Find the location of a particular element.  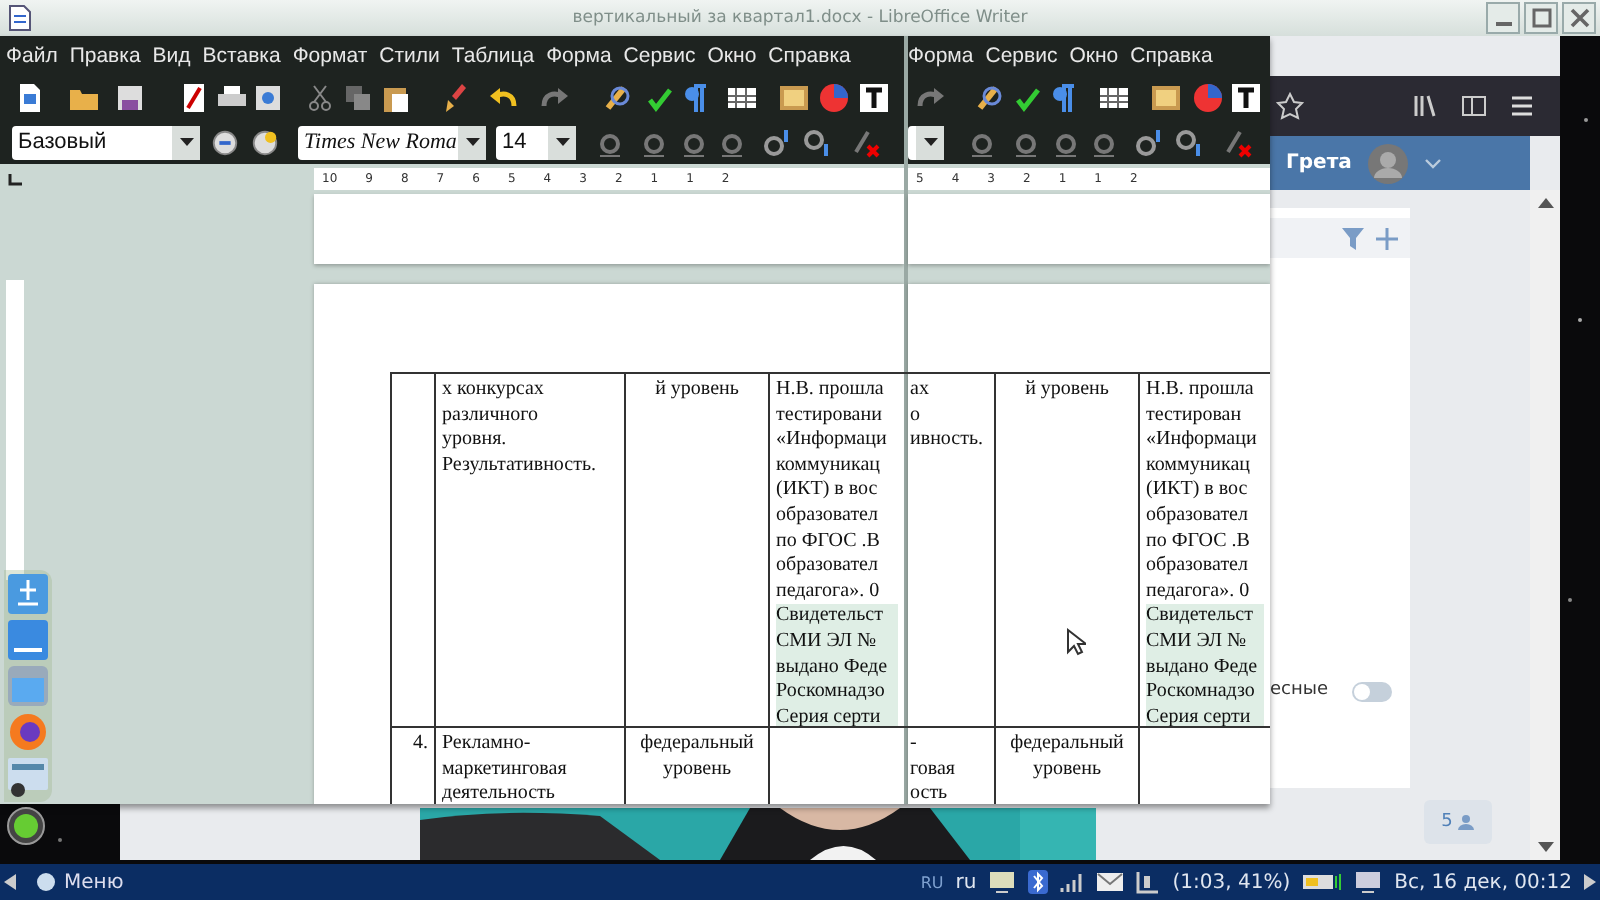

menu-item: Файл is located at coordinates (32, 56).